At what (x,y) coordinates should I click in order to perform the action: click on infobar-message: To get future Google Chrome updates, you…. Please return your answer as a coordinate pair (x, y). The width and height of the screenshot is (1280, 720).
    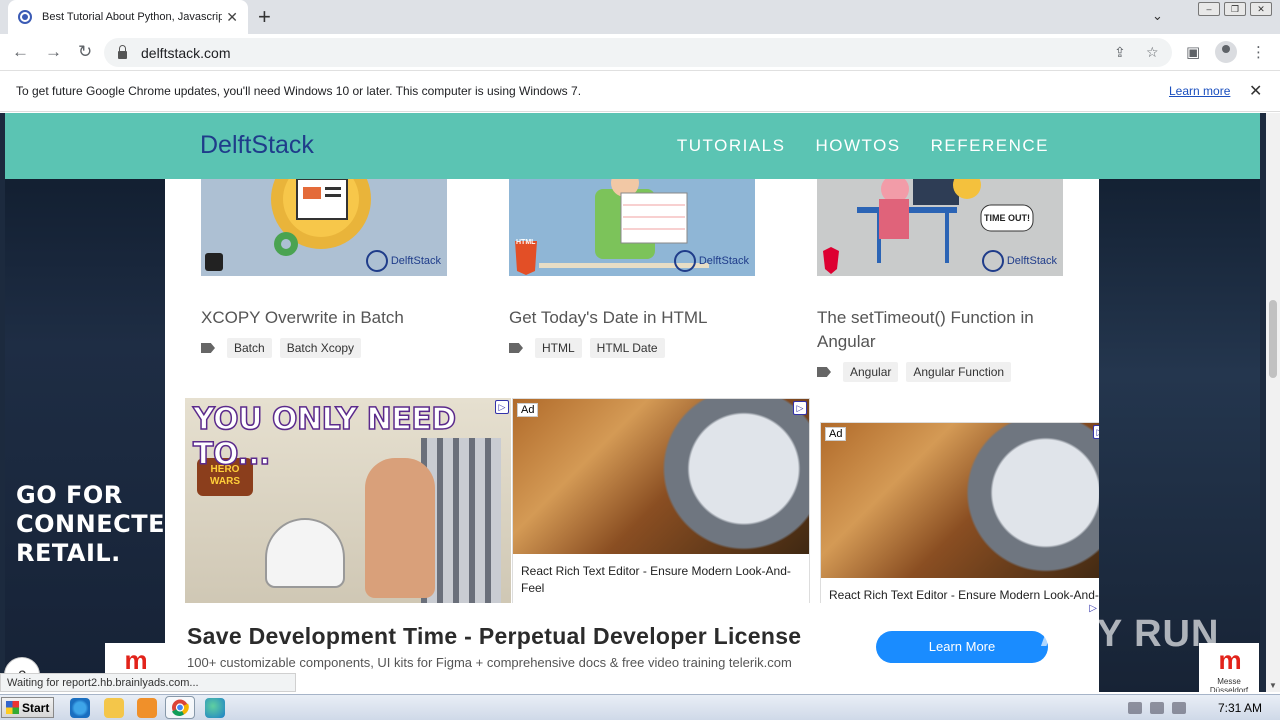
    Looking at the image, I should click on (299, 91).